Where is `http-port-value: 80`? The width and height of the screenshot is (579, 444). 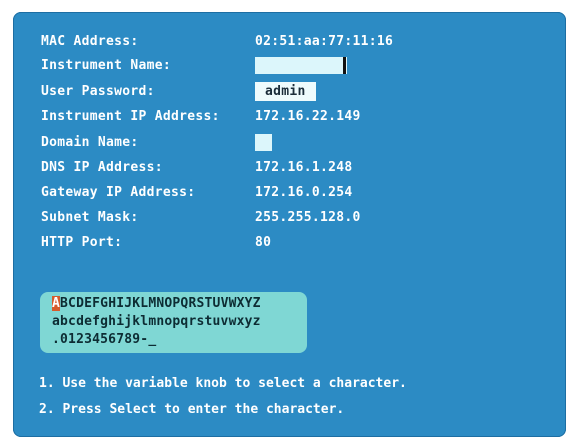 http-port-value: 80 is located at coordinates (263, 243).